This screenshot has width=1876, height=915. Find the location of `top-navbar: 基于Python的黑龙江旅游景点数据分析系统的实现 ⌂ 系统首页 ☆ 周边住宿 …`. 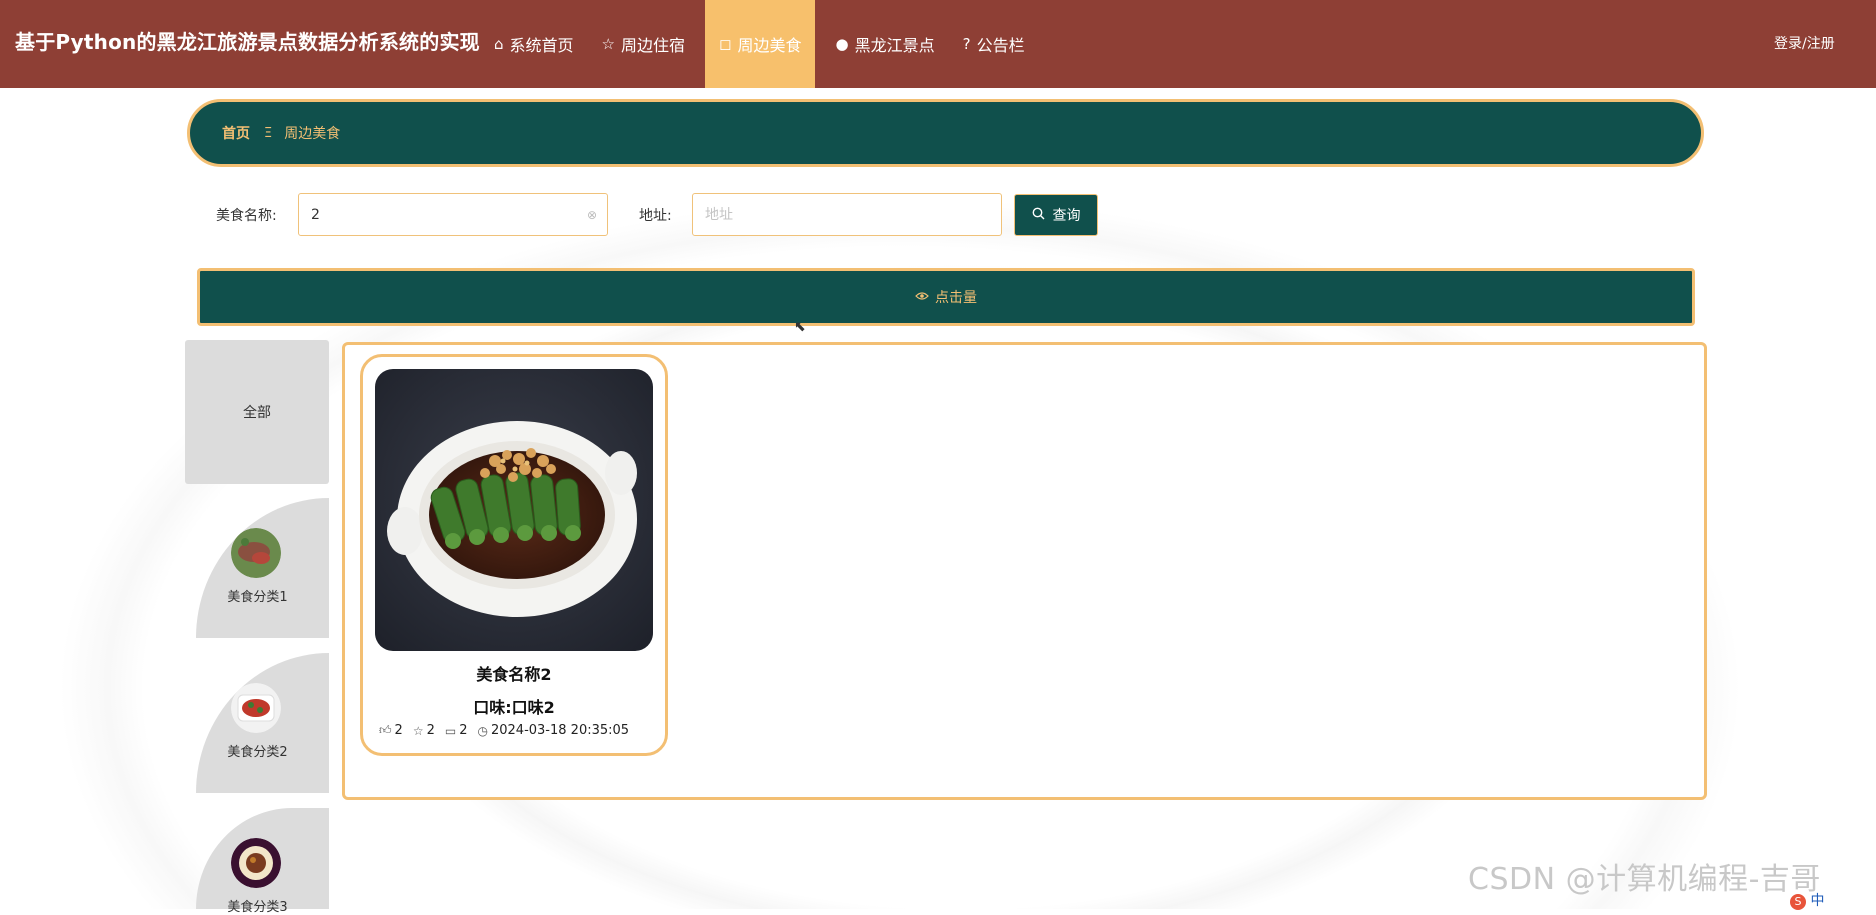

top-navbar: 基于Python的黑龙江旅游景点数据分析系统的实现 ⌂ 系统首页 ☆ 周边住宿 … is located at coordinates (938, 44).